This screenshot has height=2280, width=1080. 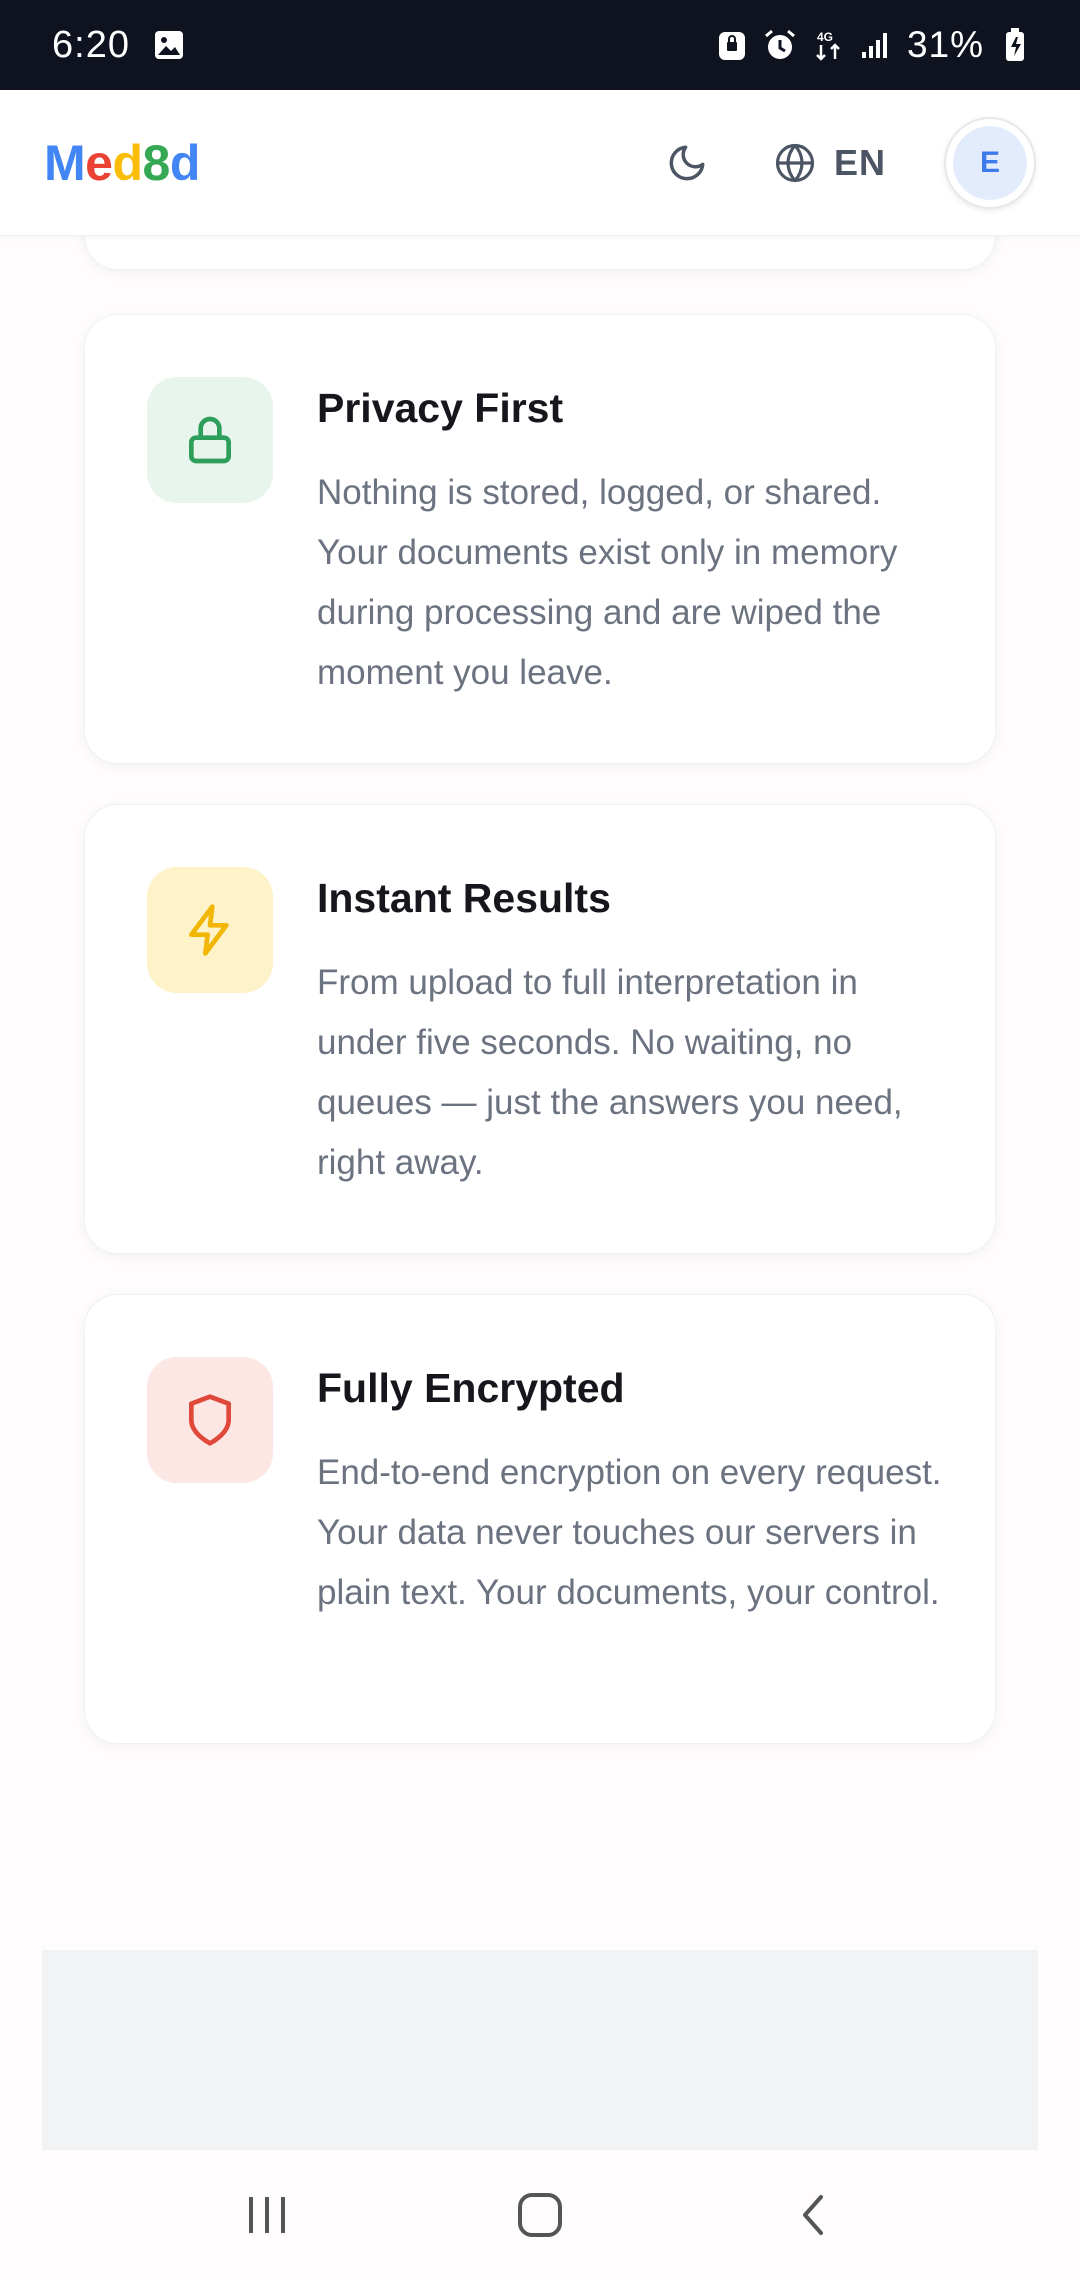 I want to click on app-logo: Med8d, so click(x=122, y=163).